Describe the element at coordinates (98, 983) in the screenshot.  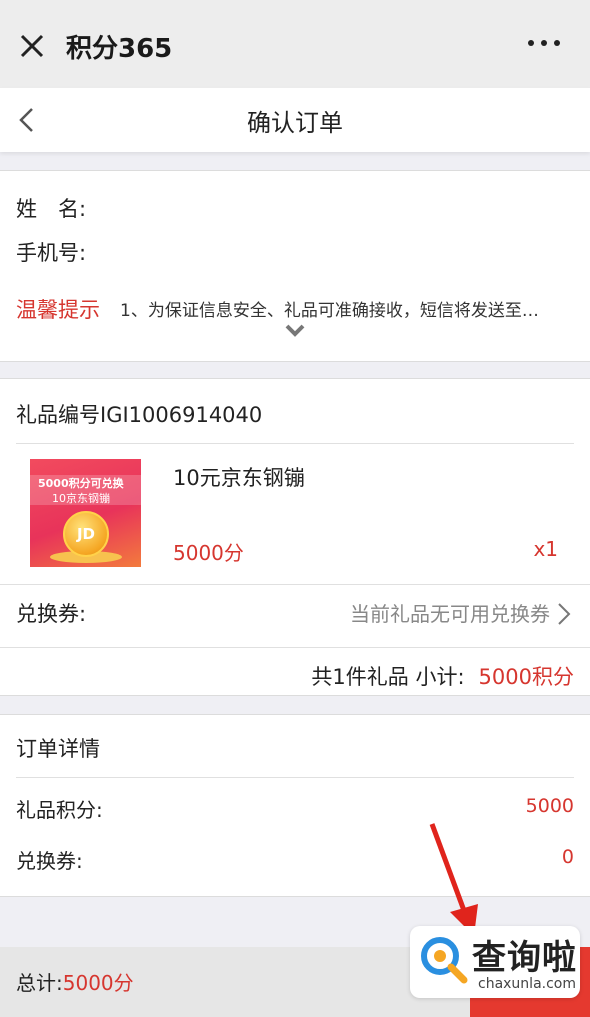
I see `total-value: 5000分` at that location.